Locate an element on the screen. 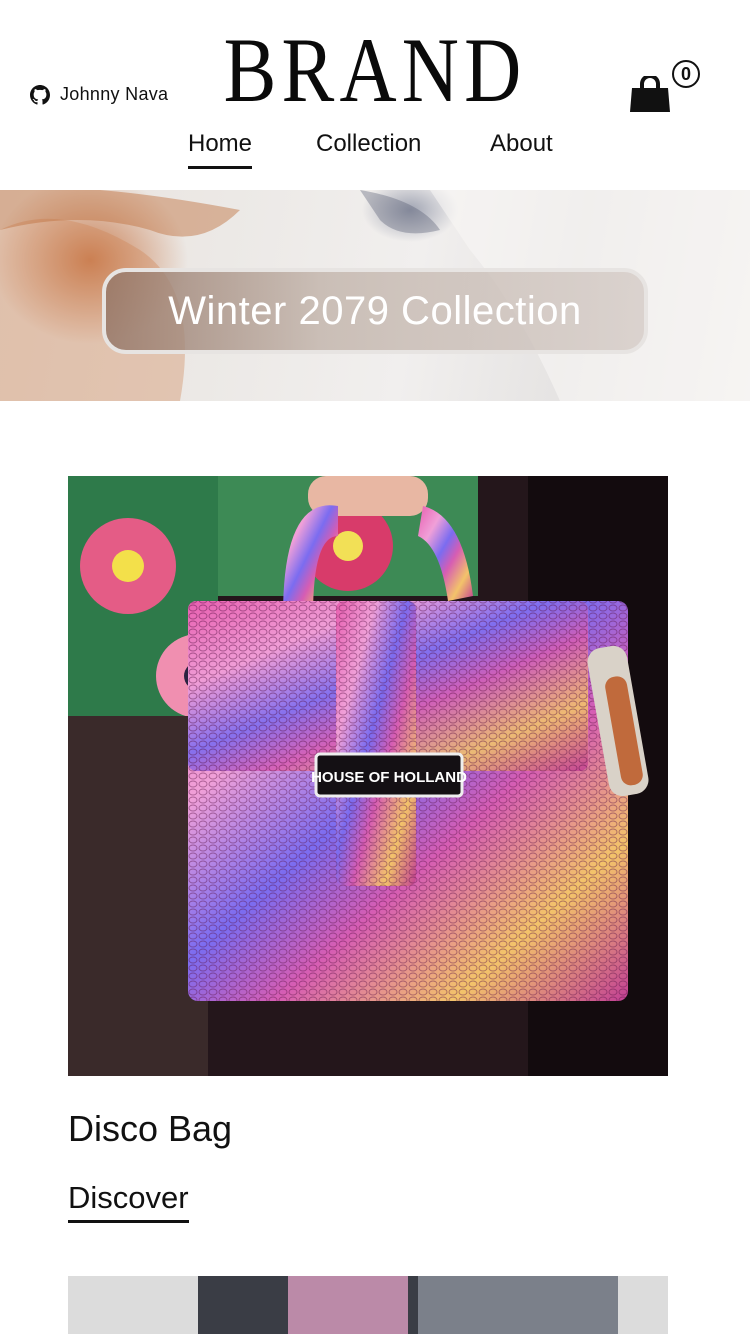 The width and height of the screenshot is (750, 1334). nav-item-home: Home is located at coordinates (220, 149).